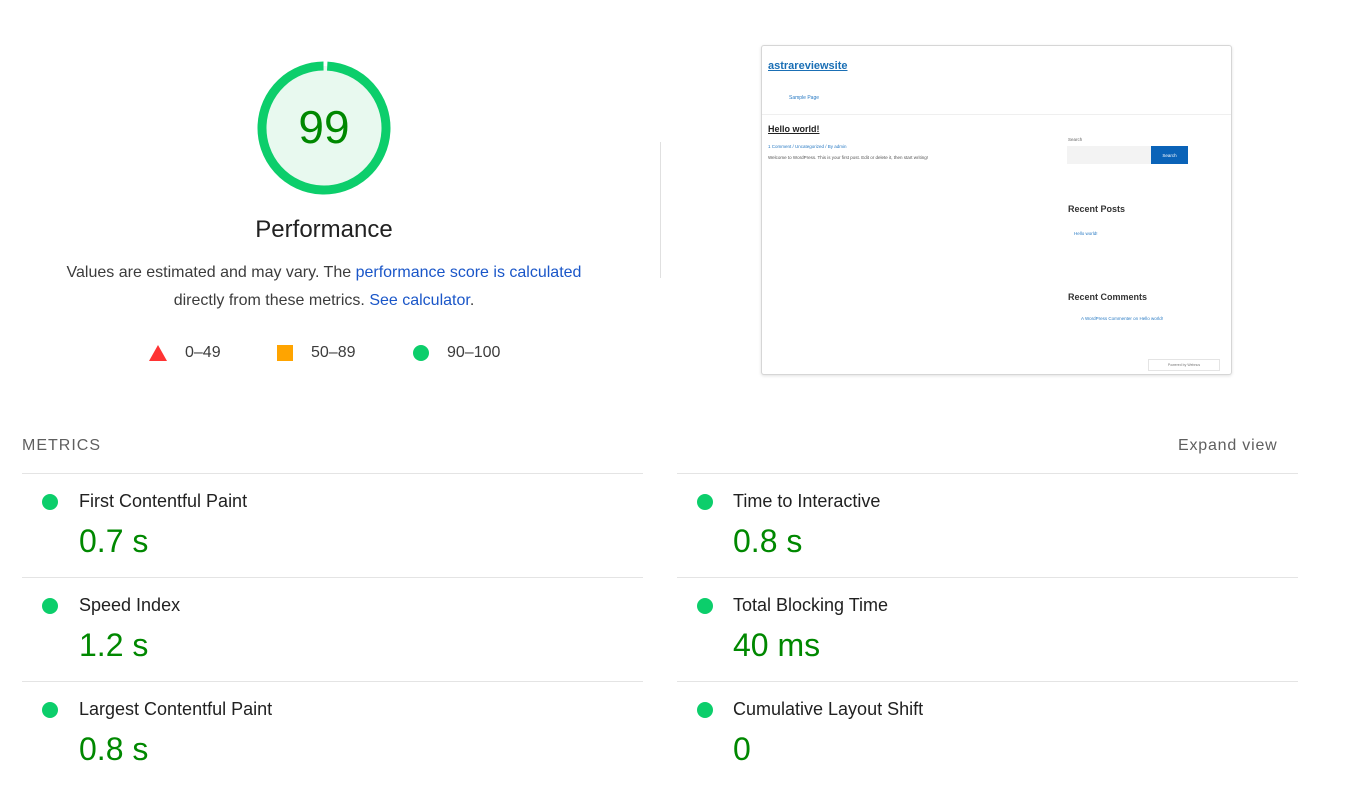  I want to click on thumb-post-title: Hello world!, so click(794, 129).